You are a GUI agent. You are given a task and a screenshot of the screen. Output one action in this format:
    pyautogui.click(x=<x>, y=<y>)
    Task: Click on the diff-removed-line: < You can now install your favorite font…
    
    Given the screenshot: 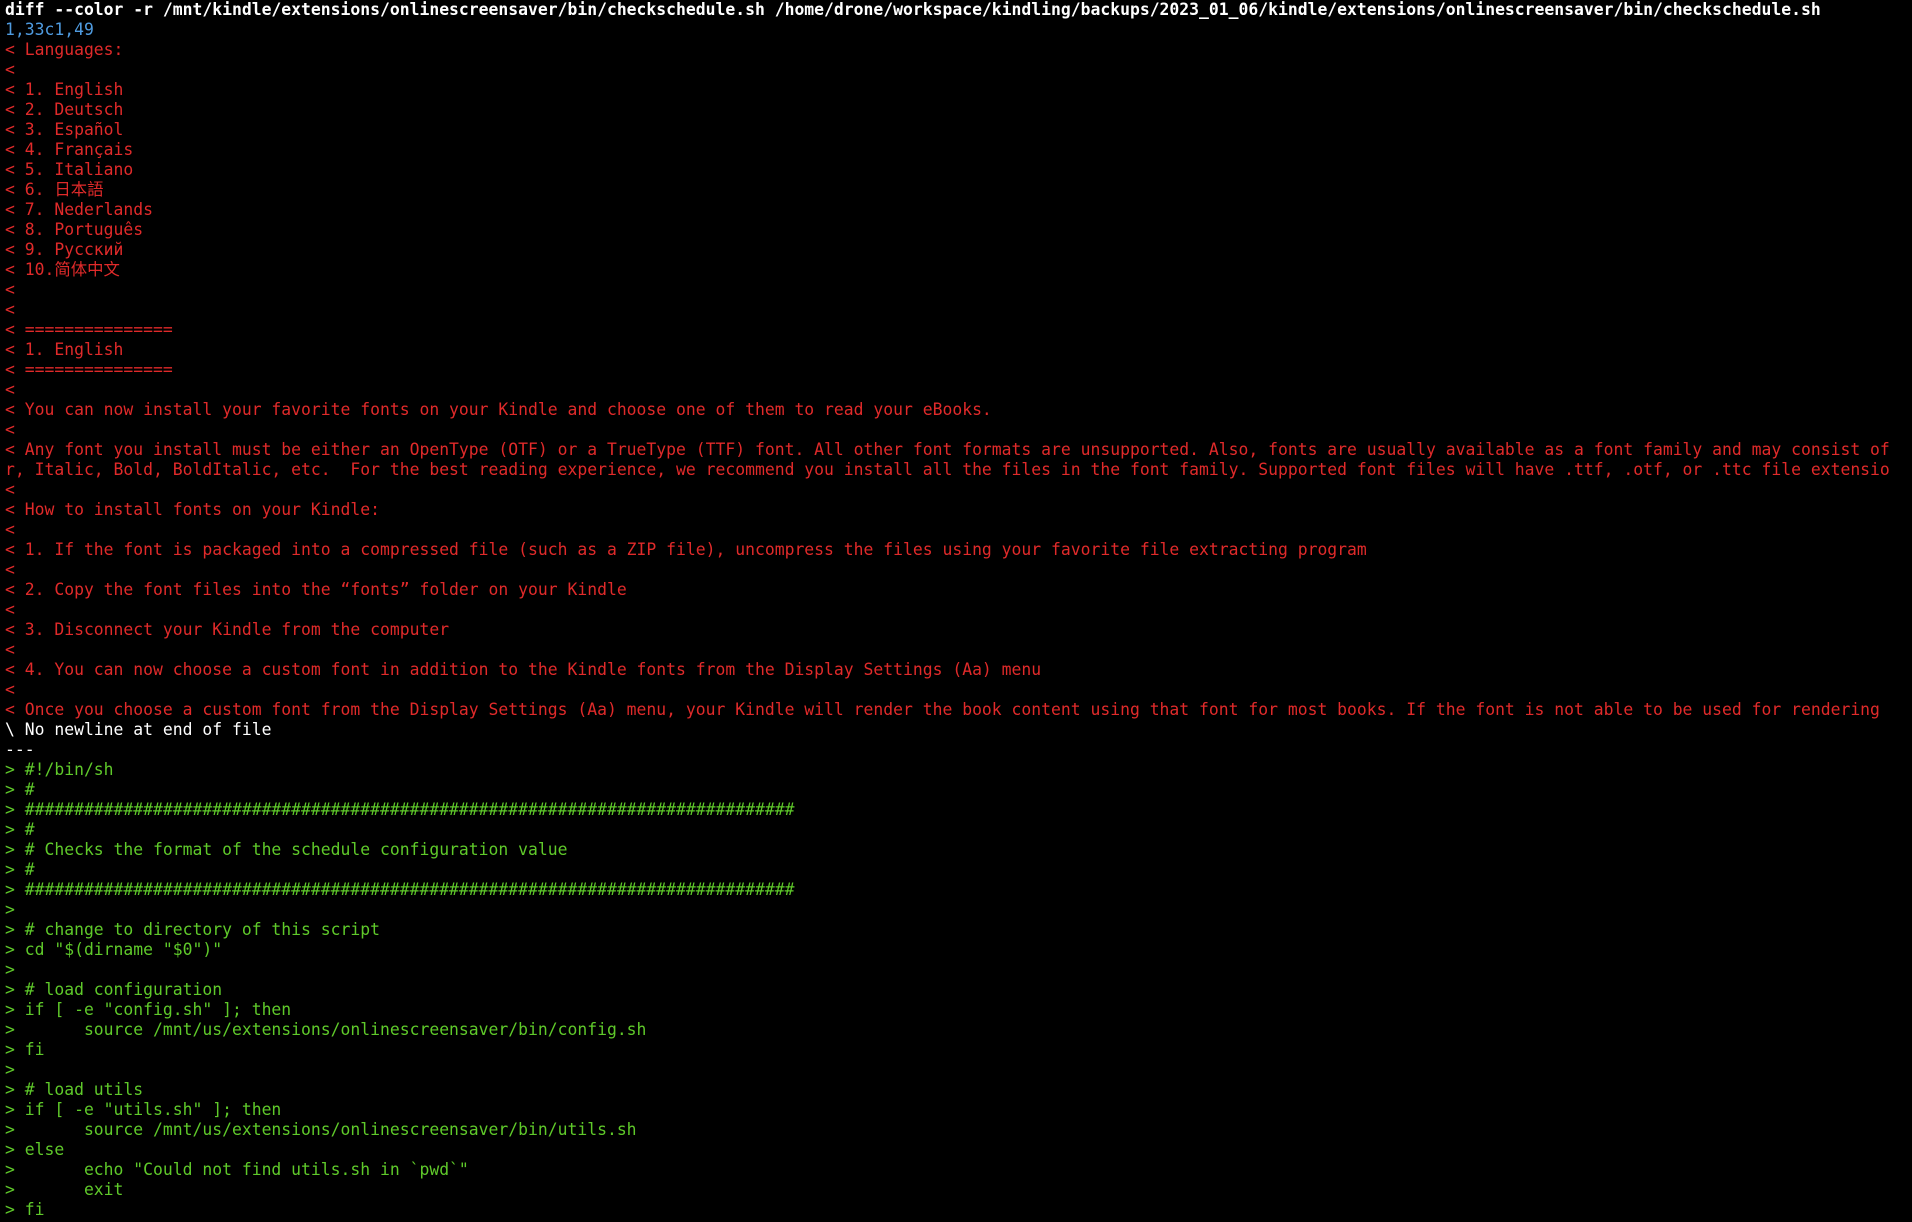 What is the action you would take?
    pyautogui.click(x=498, y=409)
    